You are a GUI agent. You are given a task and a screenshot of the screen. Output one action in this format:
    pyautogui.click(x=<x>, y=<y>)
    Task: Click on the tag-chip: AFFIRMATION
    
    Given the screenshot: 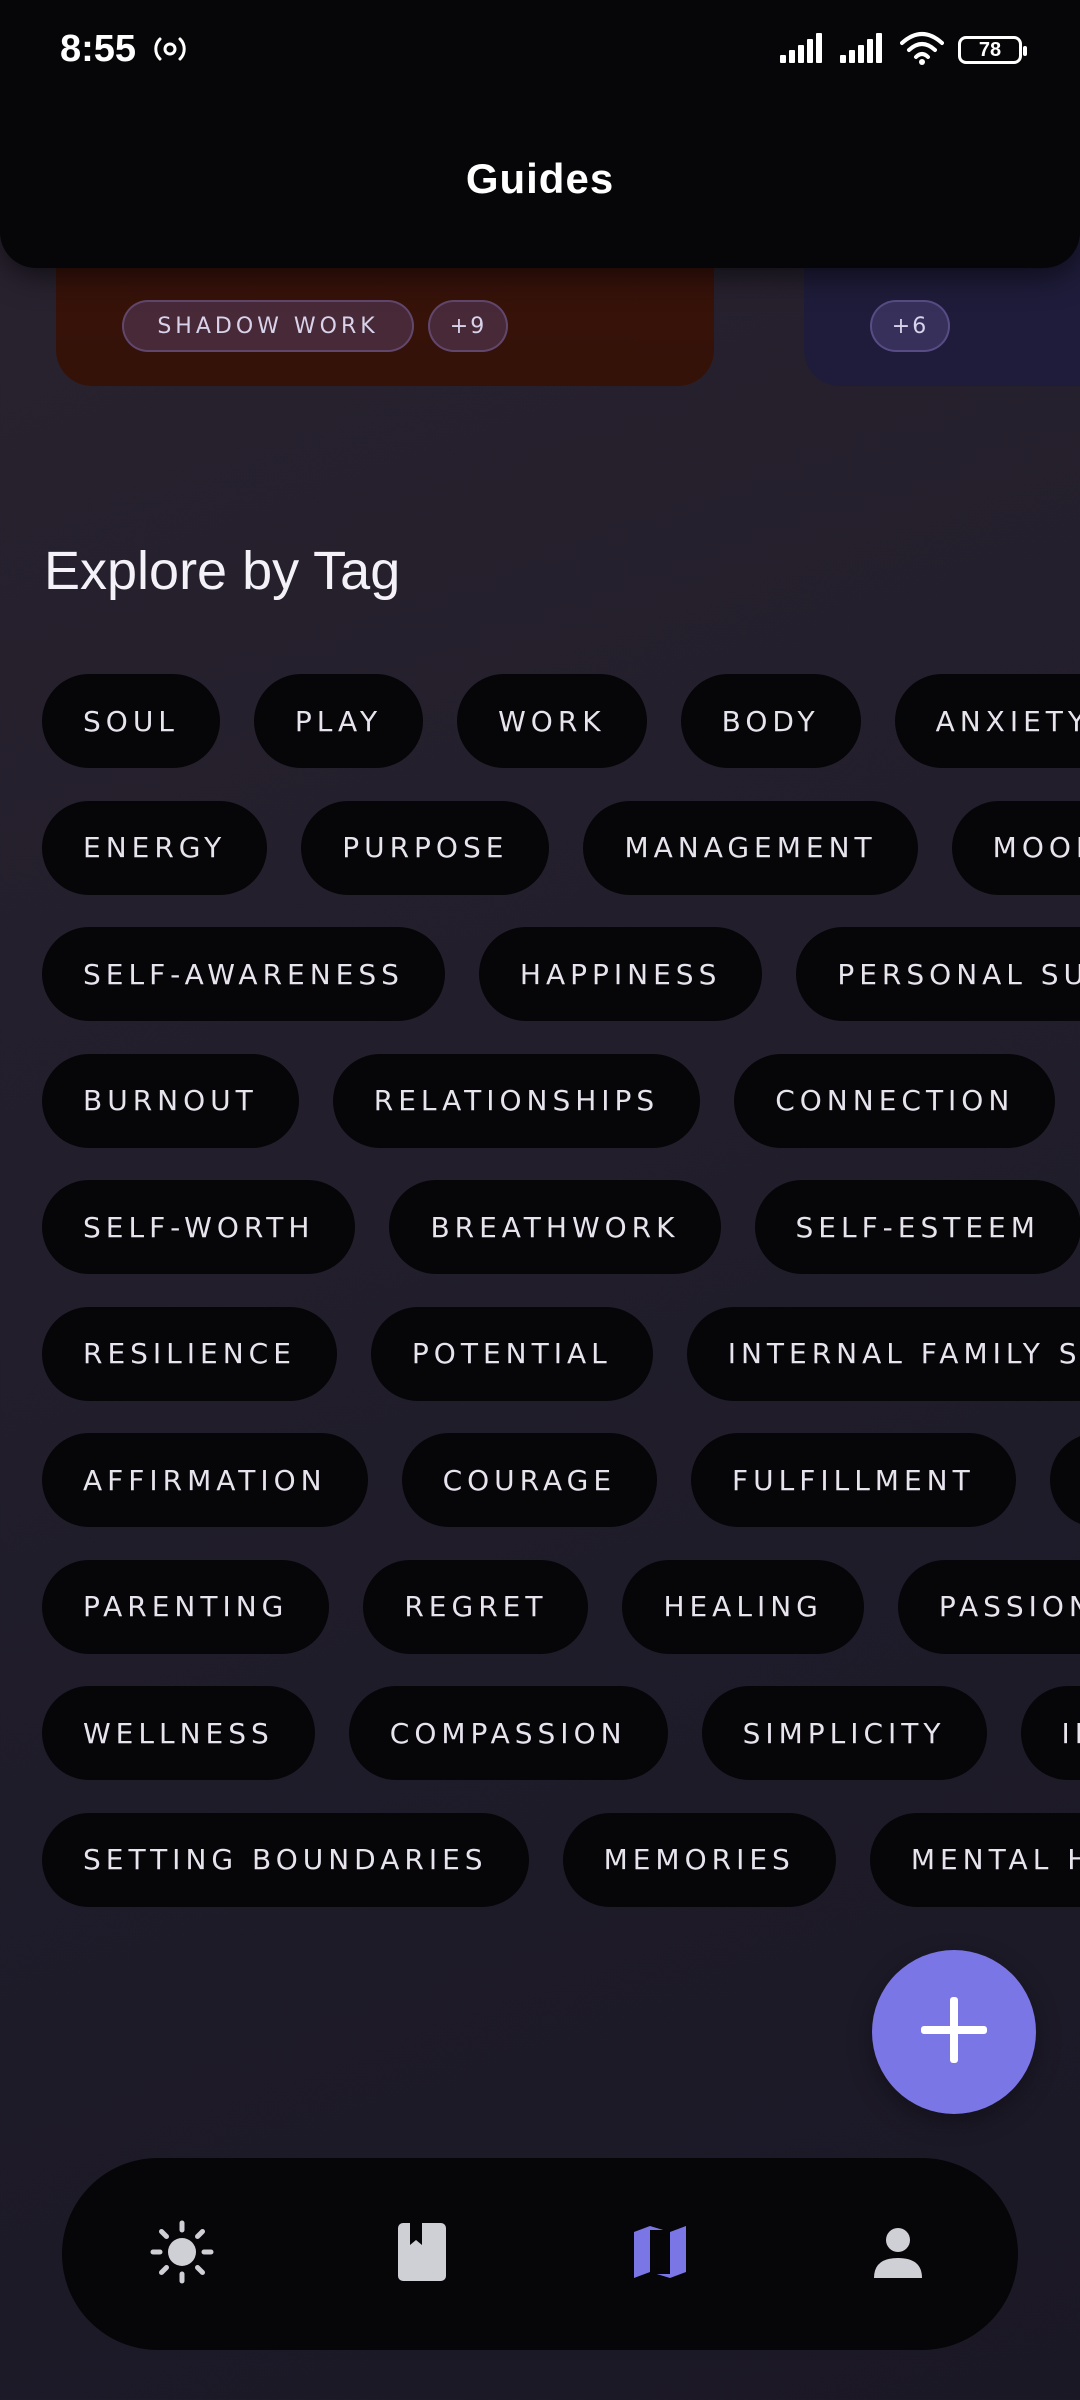 What is the action you would take?
    pyautogui.click(x=205, y=1480)
    